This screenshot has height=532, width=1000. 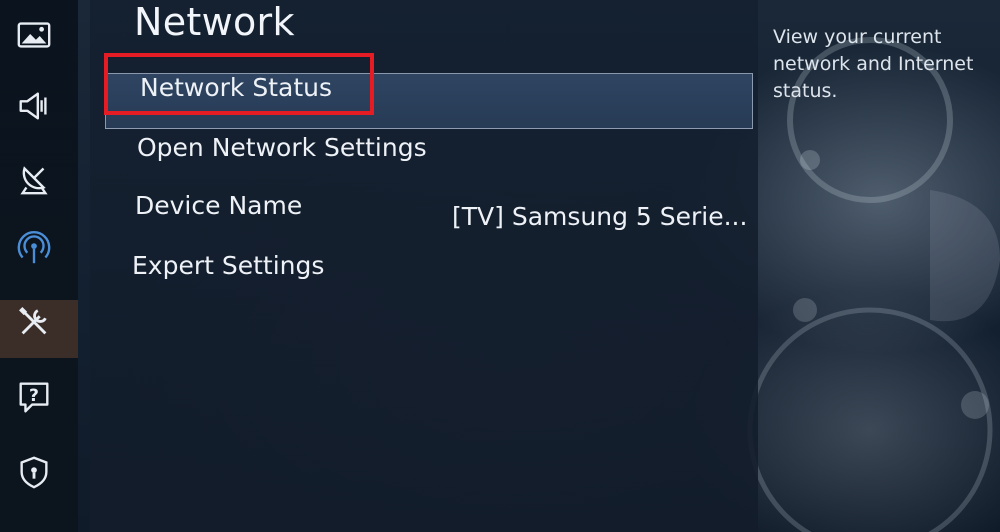 What do you see at coordinates (34, 322) in the screenshot?
I see `support-tools-icon` at bounding box center [34, 322].